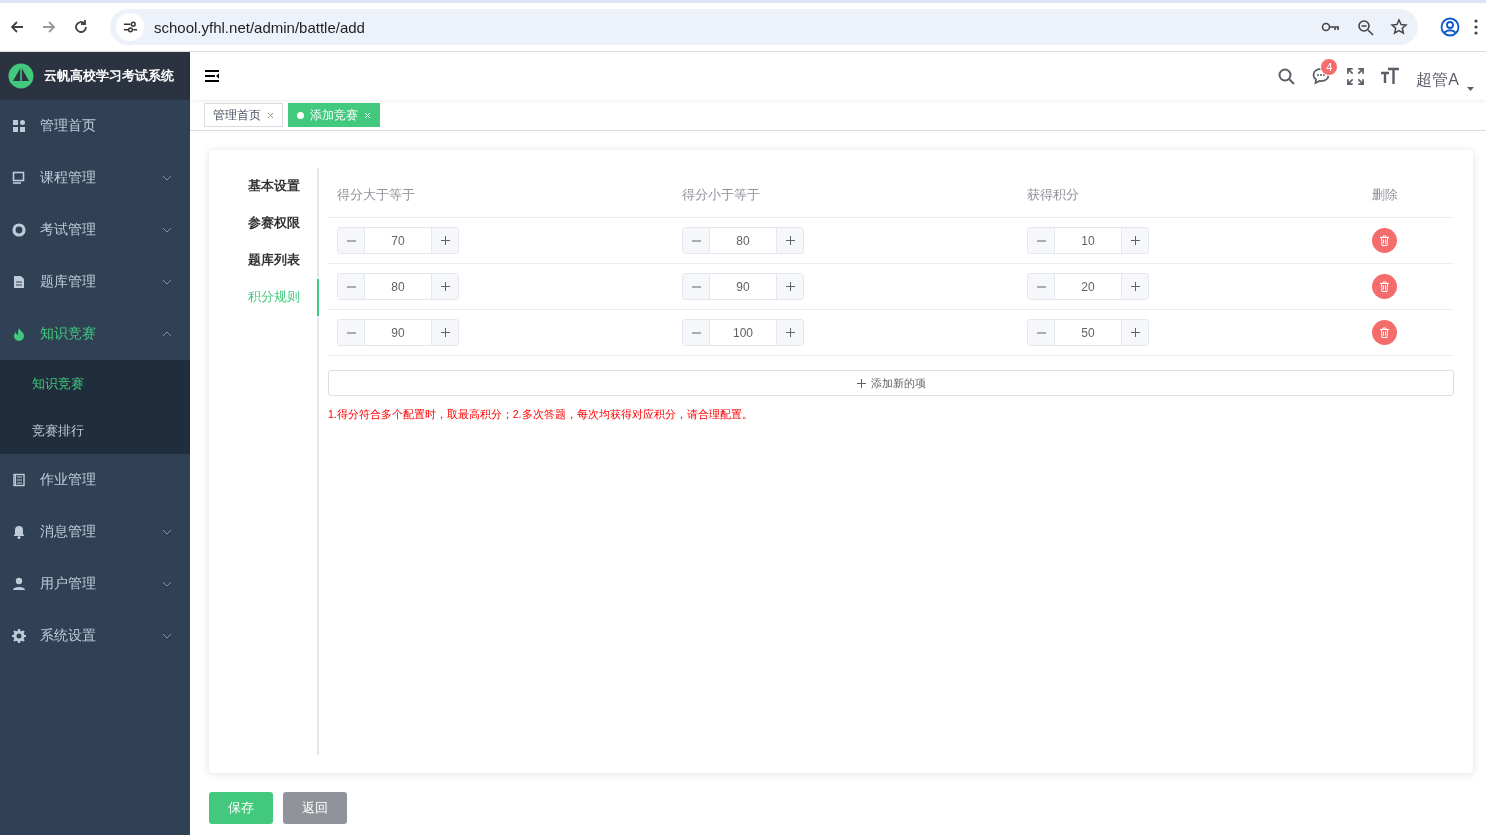 This screenshot has width=1486, height=835. Describe the element at coordinates (1088, 286) in the screenshot. I see `number-stepper: 20` at that location.